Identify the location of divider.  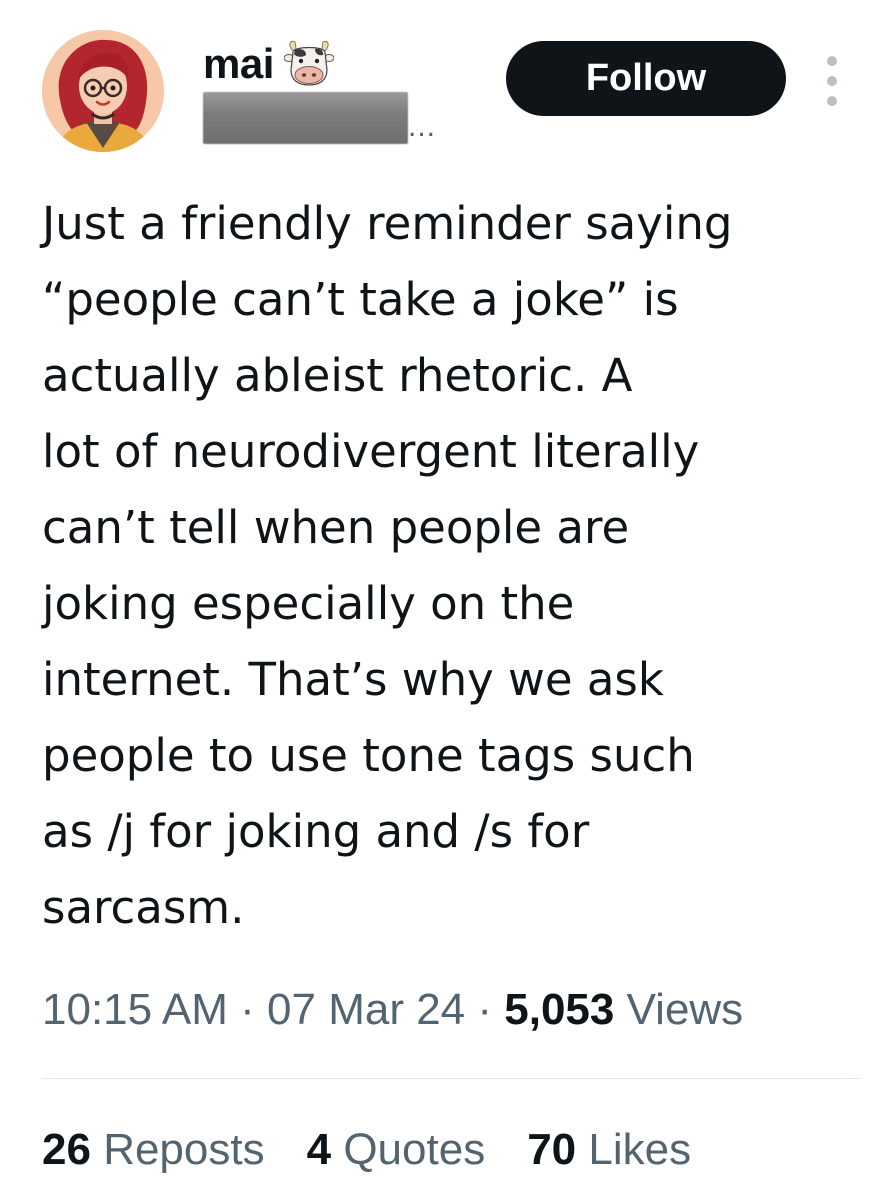
(451, 1078).